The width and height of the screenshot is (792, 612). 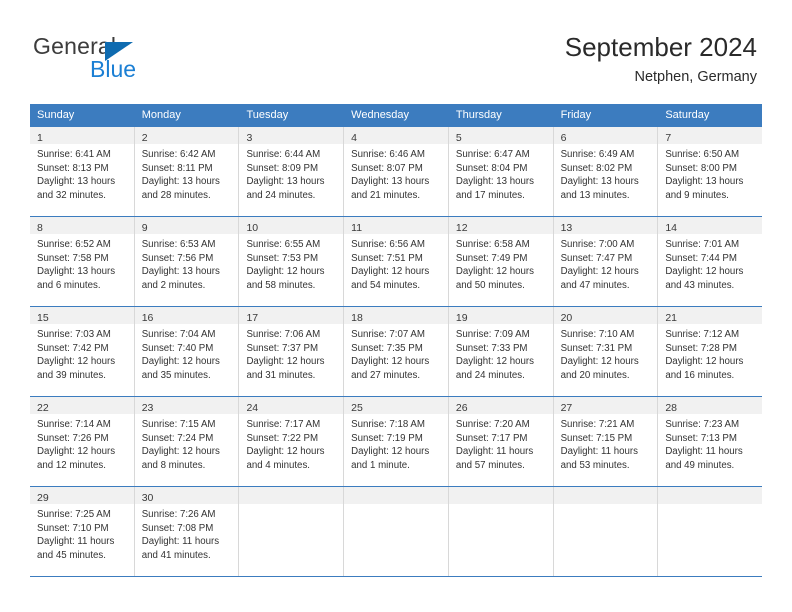 What do you see at coordinates (43, 408) in the screenshot?
I see `day-number: 22` at bounding box center [43, 408].